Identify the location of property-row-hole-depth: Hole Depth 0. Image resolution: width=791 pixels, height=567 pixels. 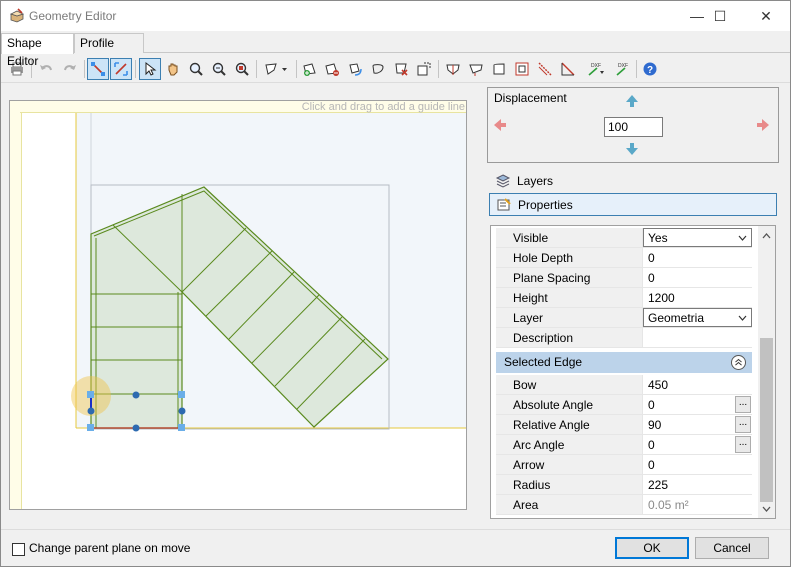
(624, 258).